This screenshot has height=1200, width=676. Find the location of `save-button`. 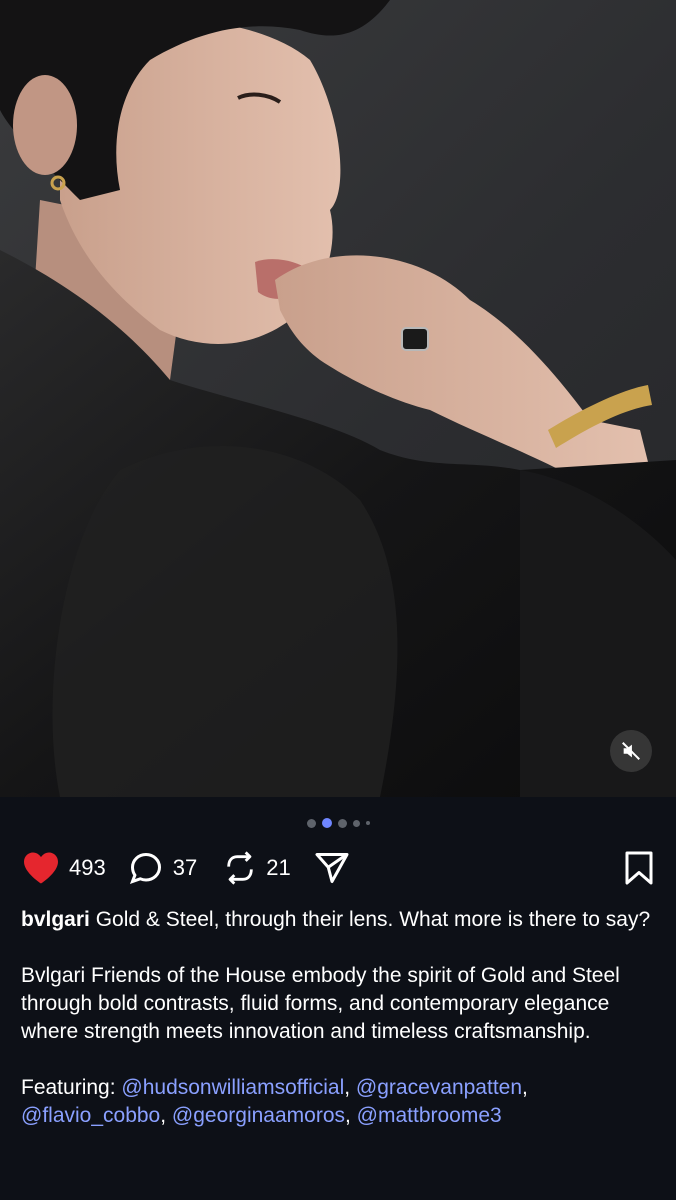

save-button is located at coordinates (639, 868).